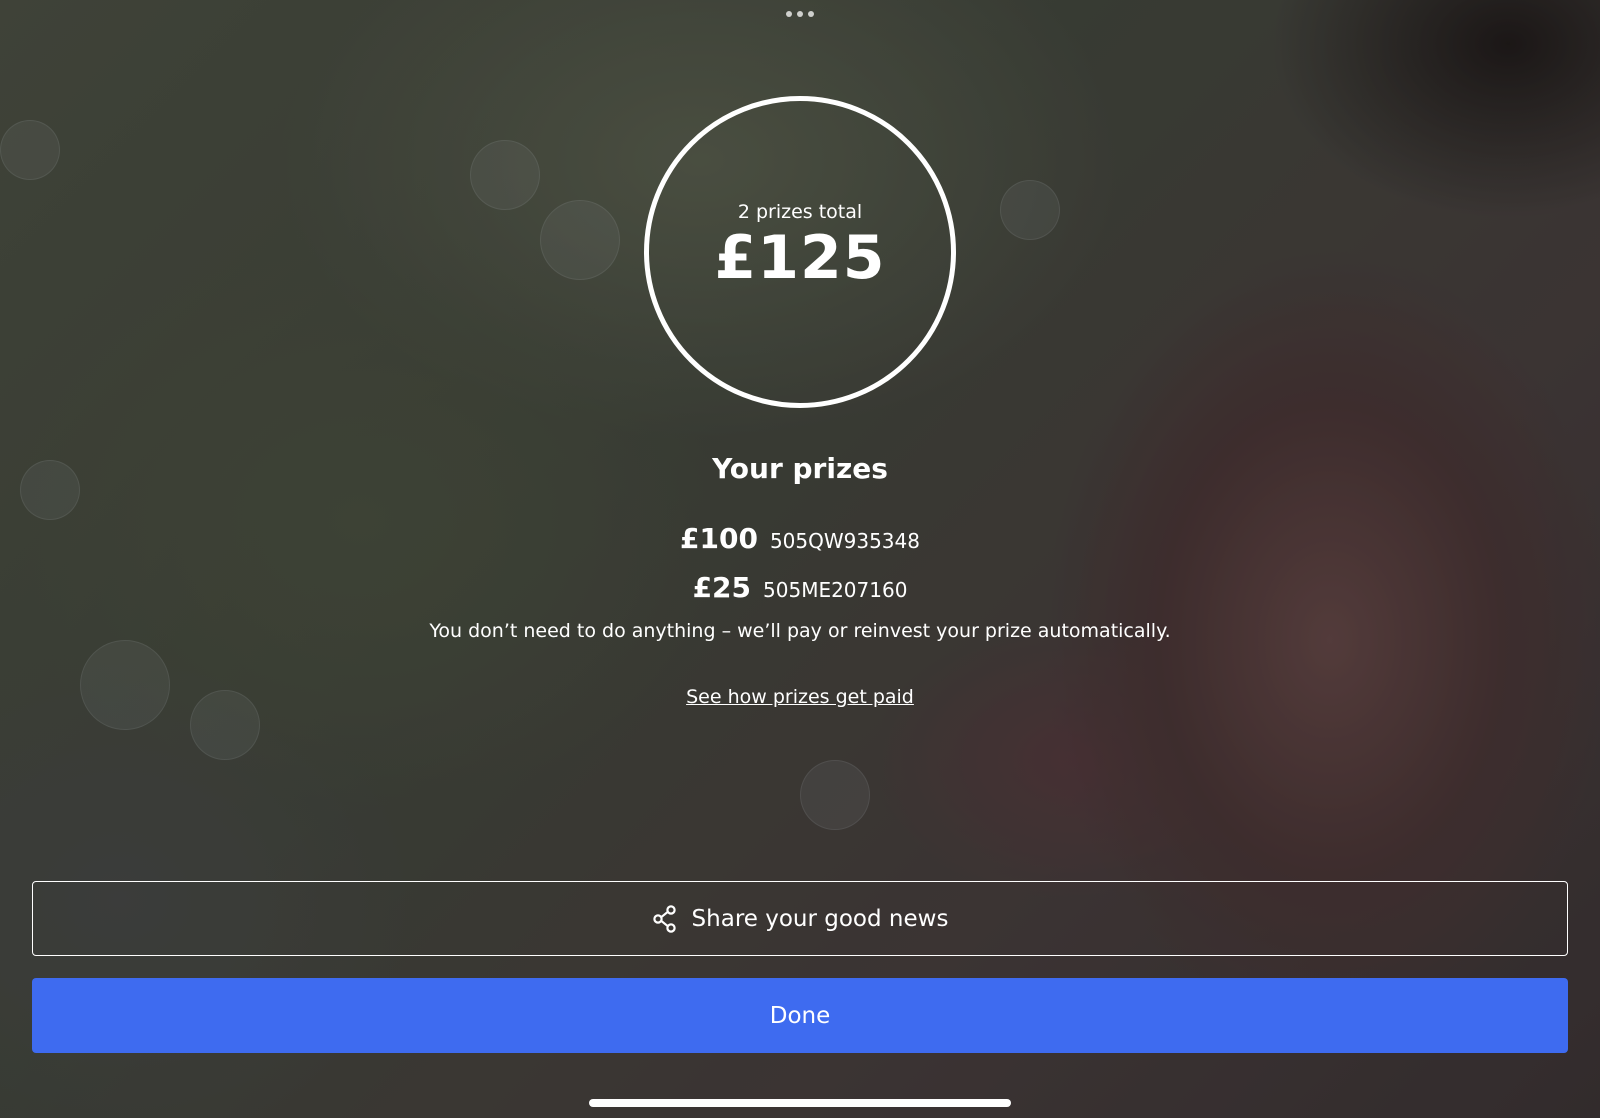 The height and width of the screenshot is (1118, 1600). I want to click on prize-row: £100 505QW935348, so click(800, 538).